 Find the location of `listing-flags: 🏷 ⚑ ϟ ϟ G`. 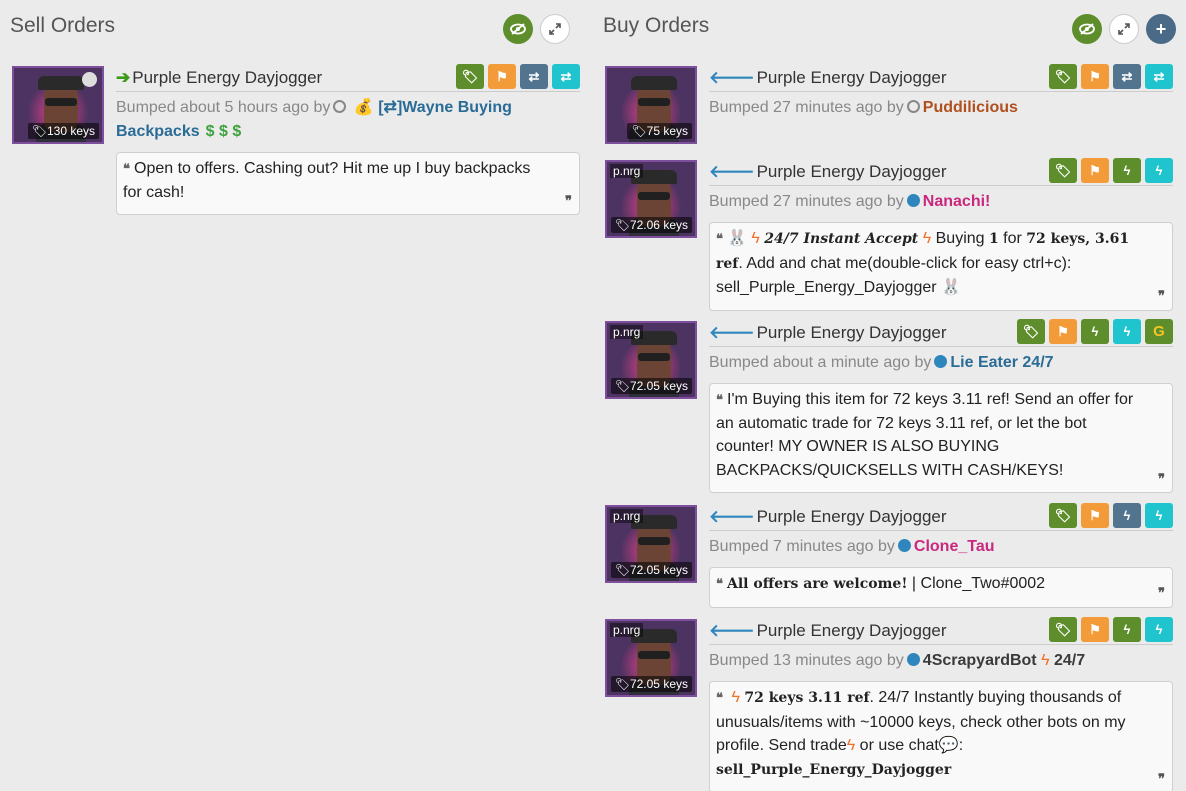

listing-flags: 🏷 ⚑ ϟ ϟ G is located at coordinates (1095, 331).